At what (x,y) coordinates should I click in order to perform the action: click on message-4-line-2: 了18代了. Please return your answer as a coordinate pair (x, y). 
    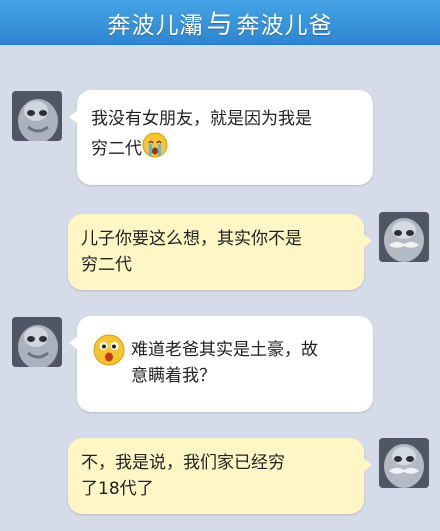
    Looking at the image, I should click on (117, 489).